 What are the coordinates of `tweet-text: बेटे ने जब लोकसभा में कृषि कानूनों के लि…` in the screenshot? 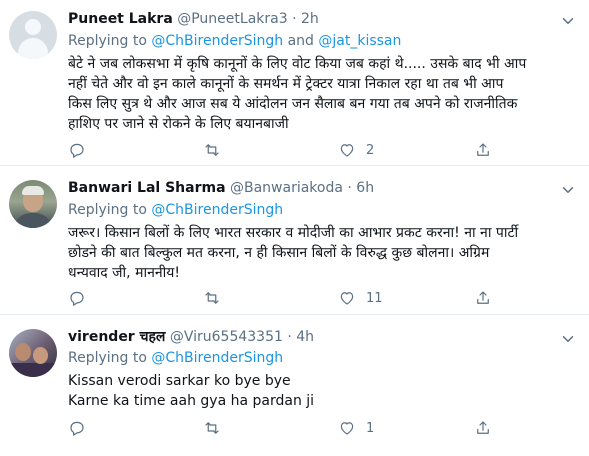 It's located at (297, 94).